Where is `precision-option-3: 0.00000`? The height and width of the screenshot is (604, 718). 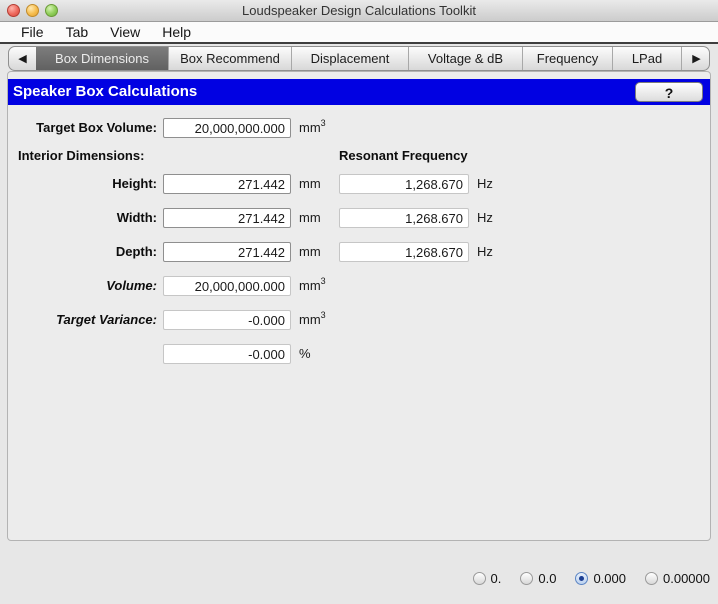 precision-option-3: 0.00000 is located at coordinates (677, 578).